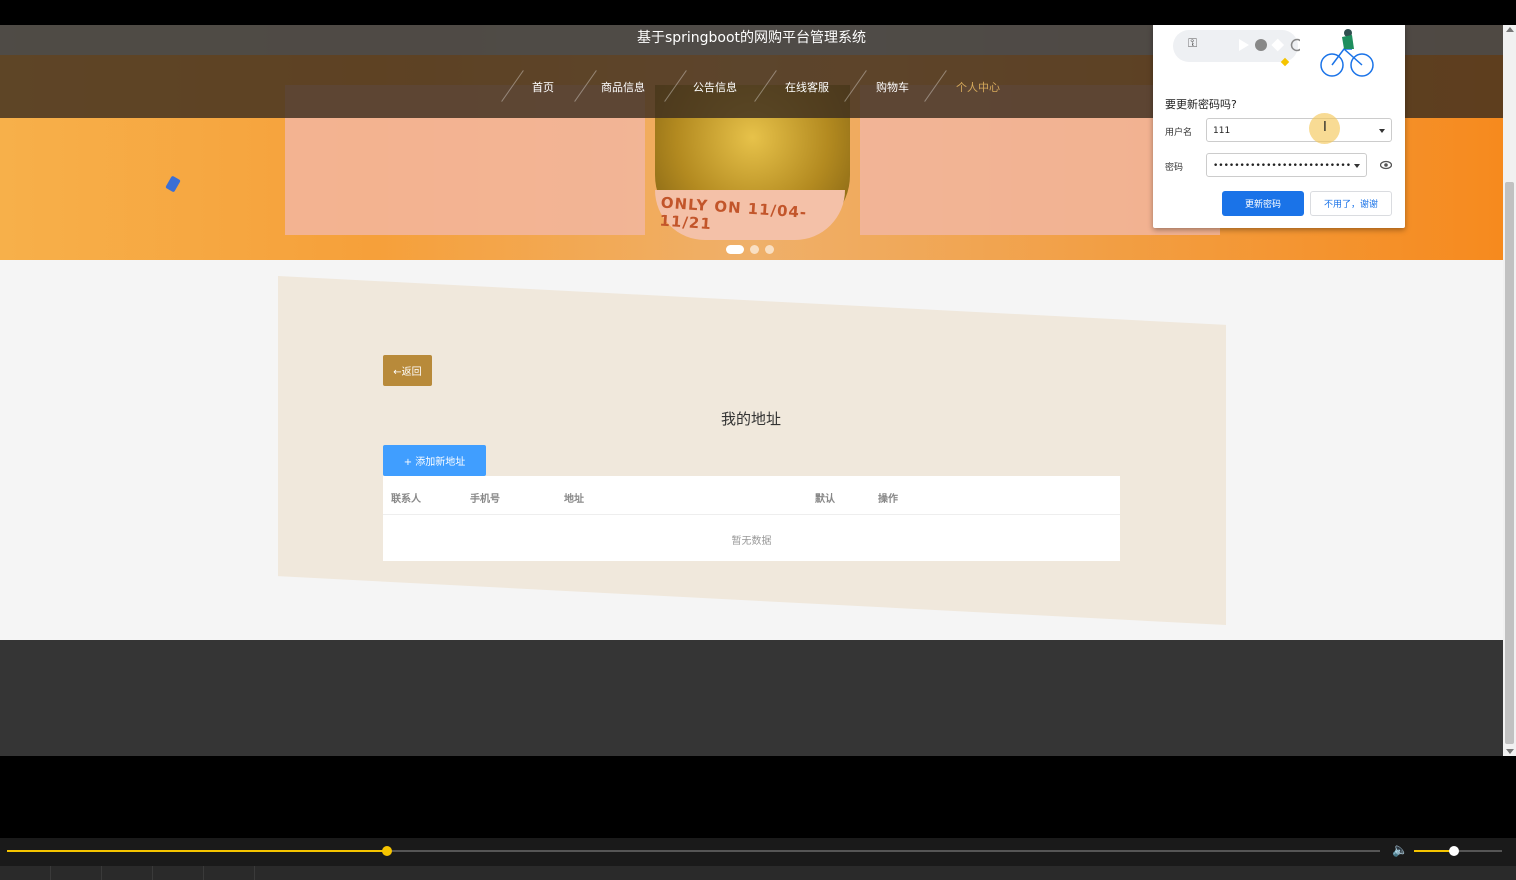  What do you see at coordinates (1434, 851) in the screenshot?
I see `volume-slider-level` at bounding box center [1434, 851].